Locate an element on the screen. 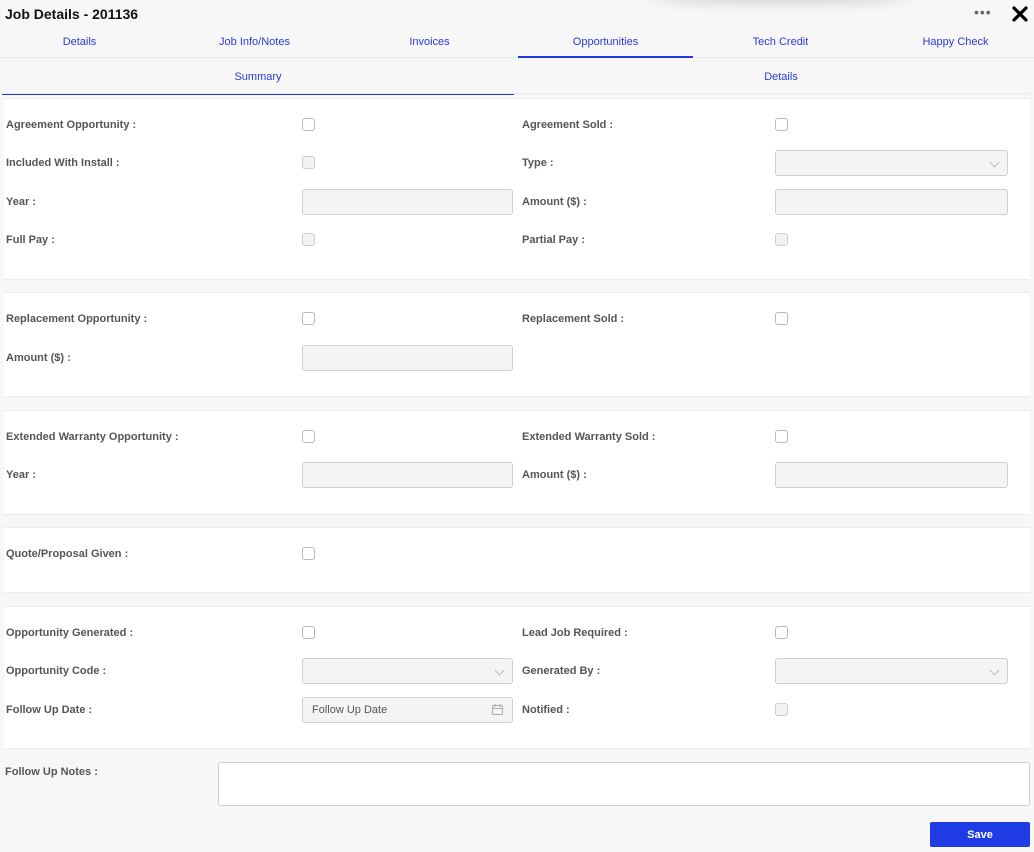 The height and width of the screenshot is (852, 1034). extended-warranty-sold-label: Extended Warranty Sold : is located at coordinates (589, 437).